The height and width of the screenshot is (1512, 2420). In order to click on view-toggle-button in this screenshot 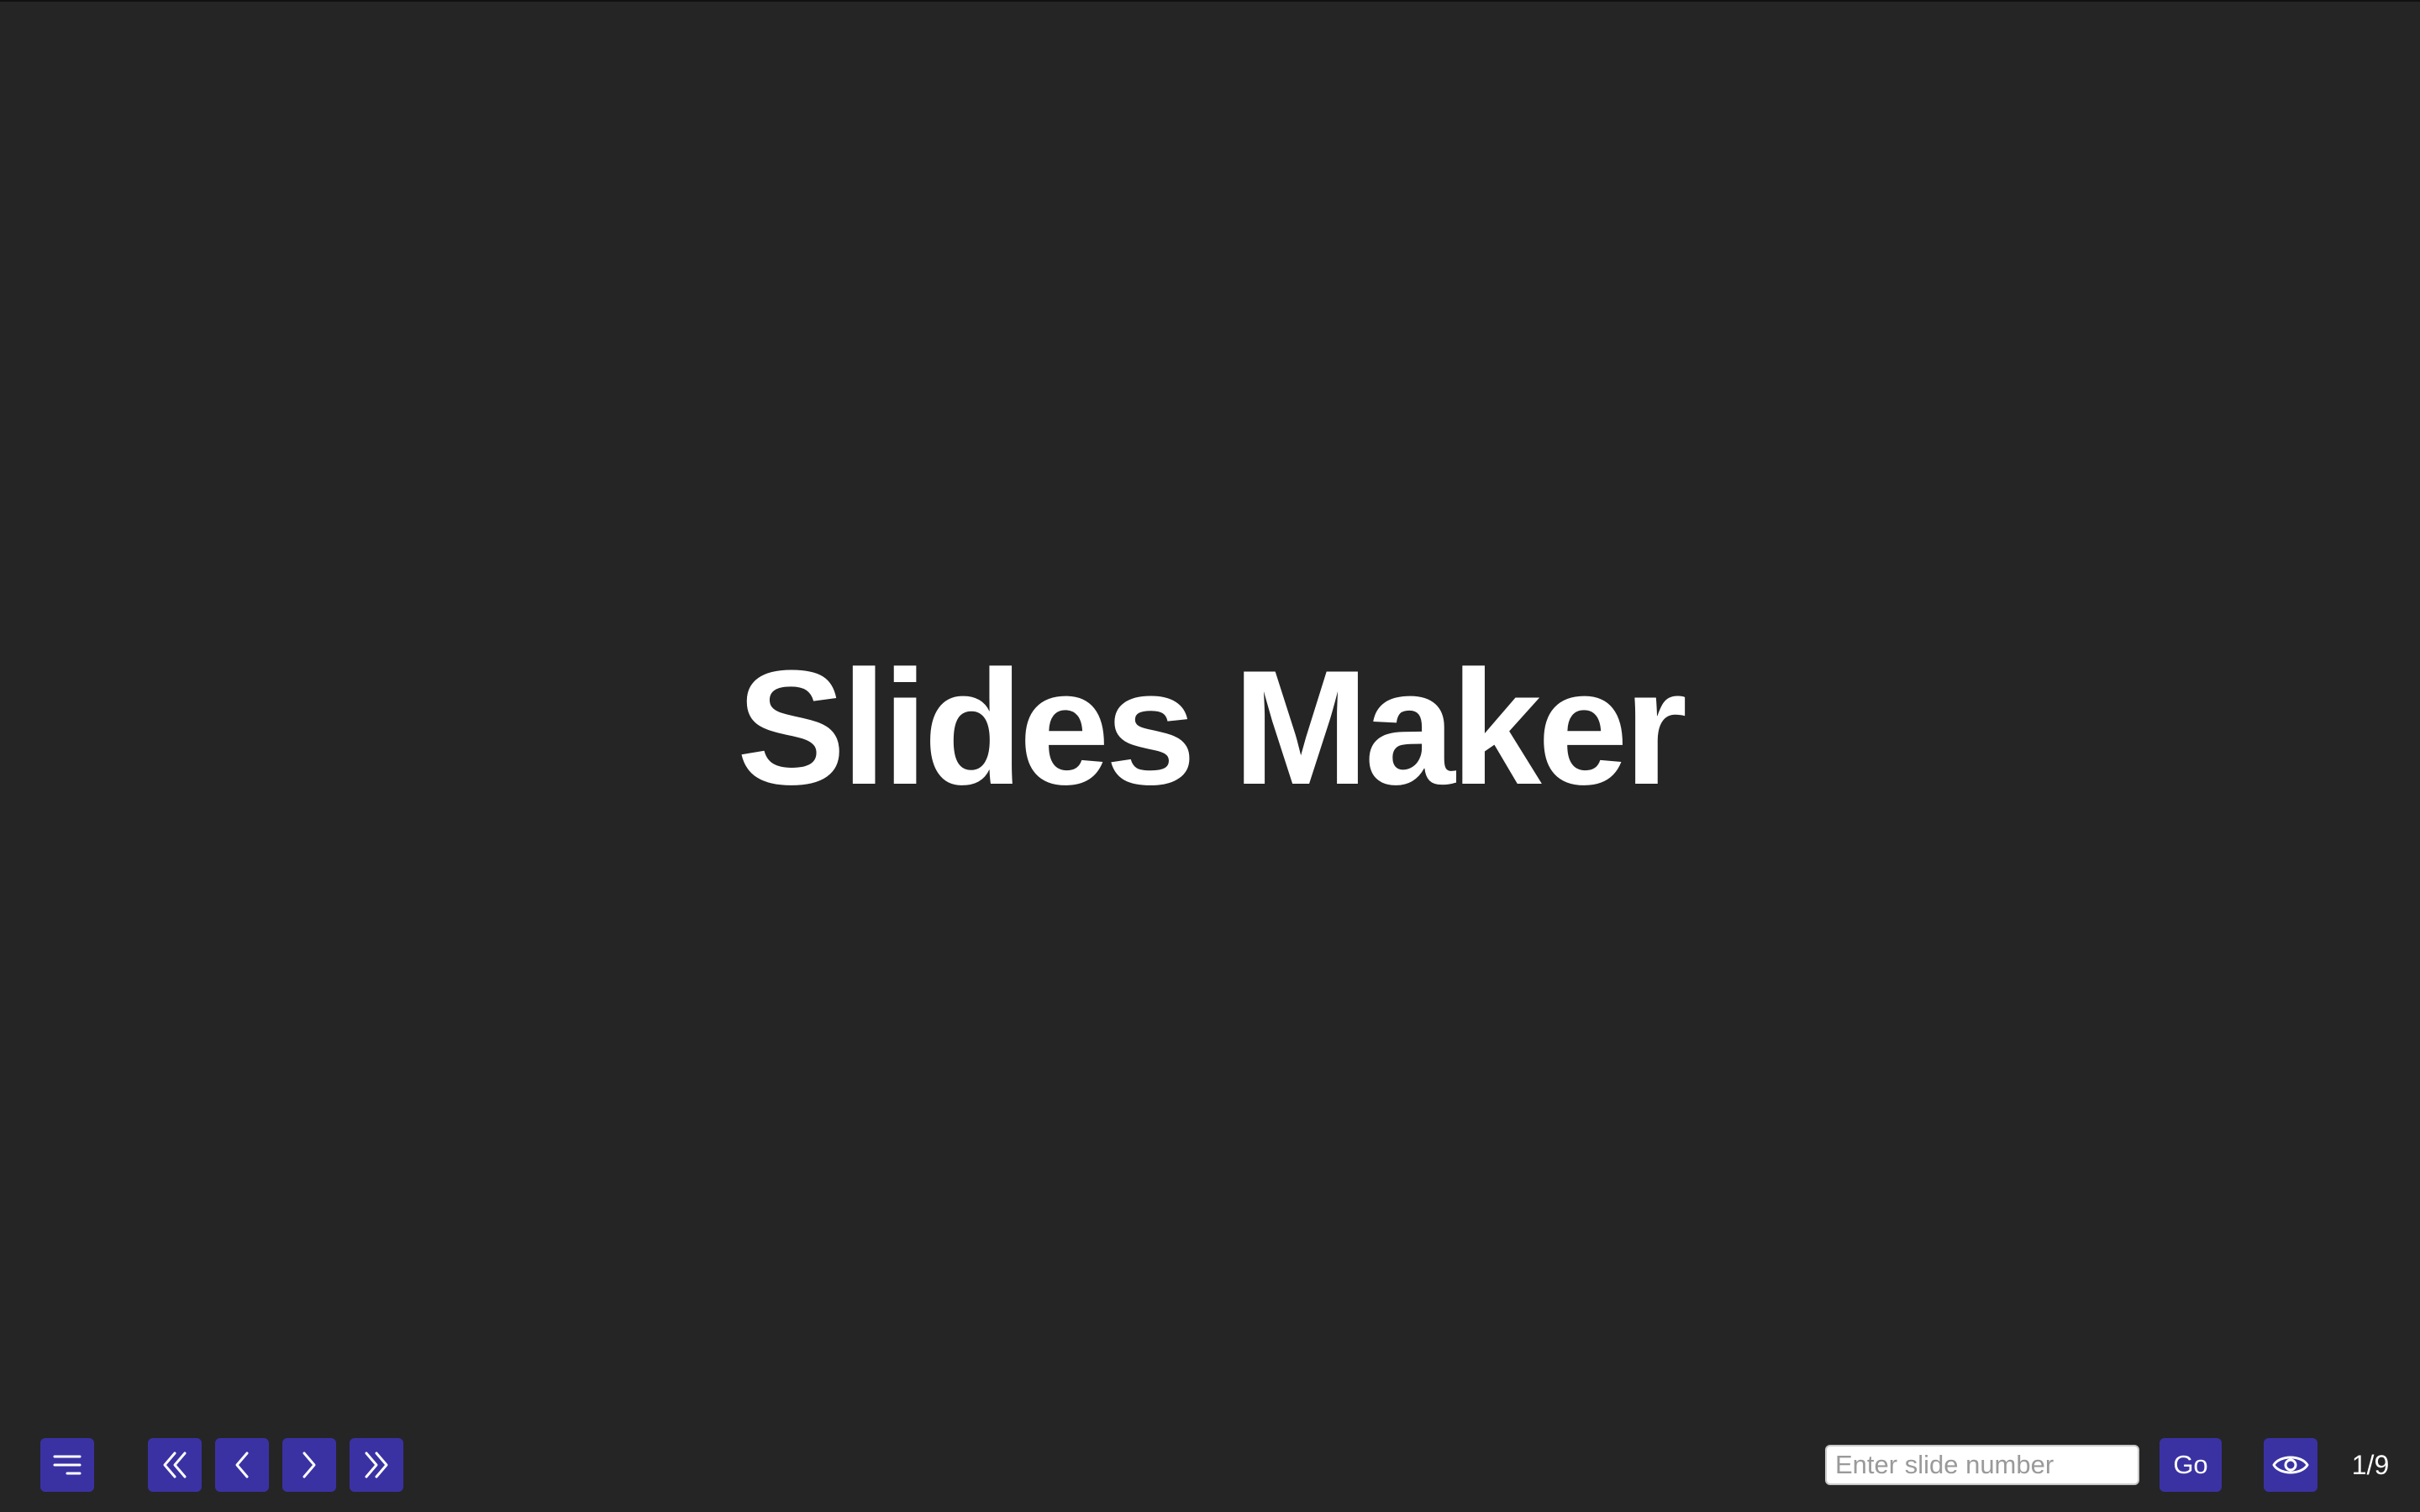, I will do `click(2290, 1465)`.